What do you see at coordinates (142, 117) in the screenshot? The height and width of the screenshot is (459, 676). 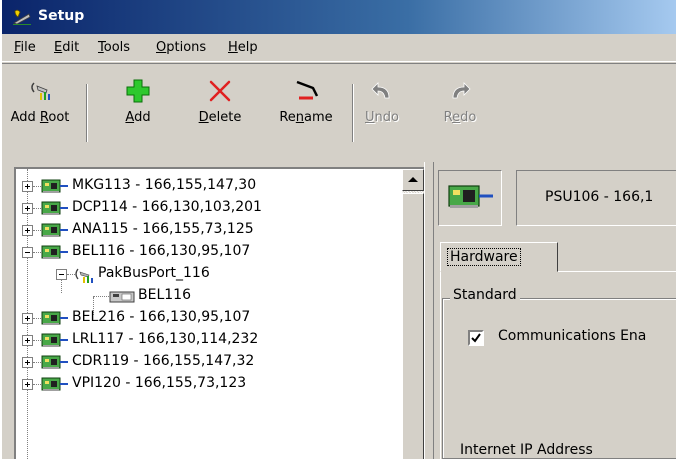 I see `add-label-post: dd` at bounding box center [142, 117].